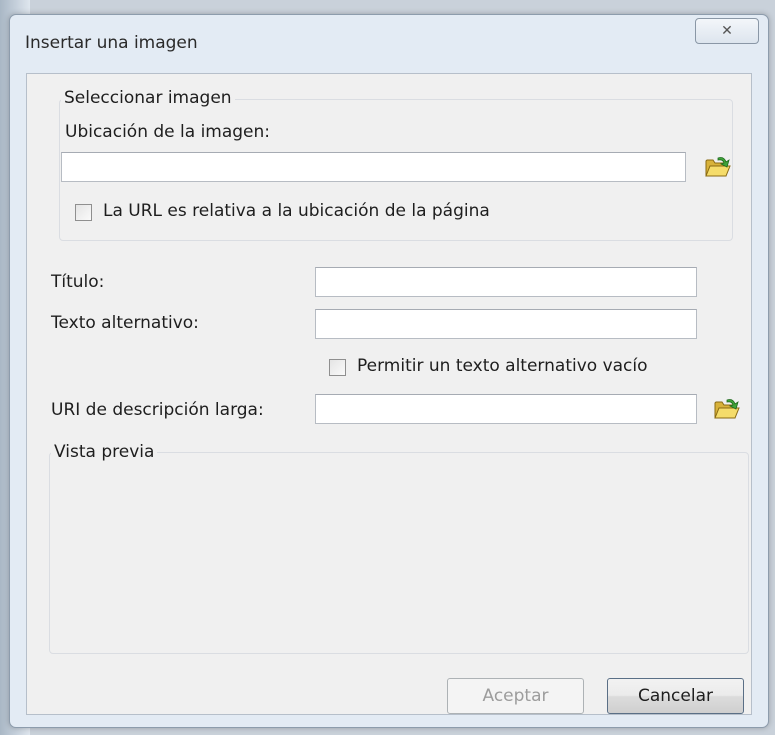  Describe the element at coordinates (373, 167) in the screenshot. I see `image-location-input` at that location.